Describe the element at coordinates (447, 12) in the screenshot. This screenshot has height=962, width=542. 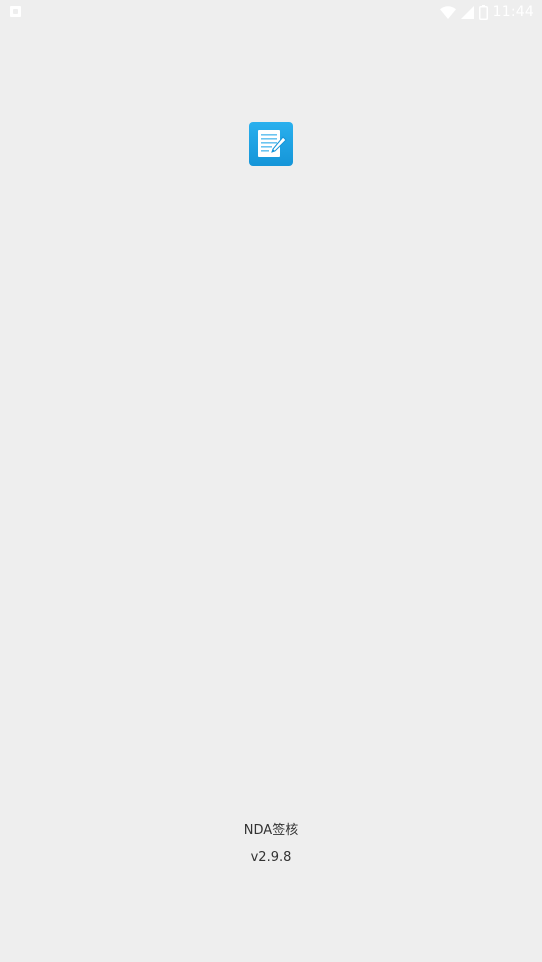
I see `wifi-icon` at that location.